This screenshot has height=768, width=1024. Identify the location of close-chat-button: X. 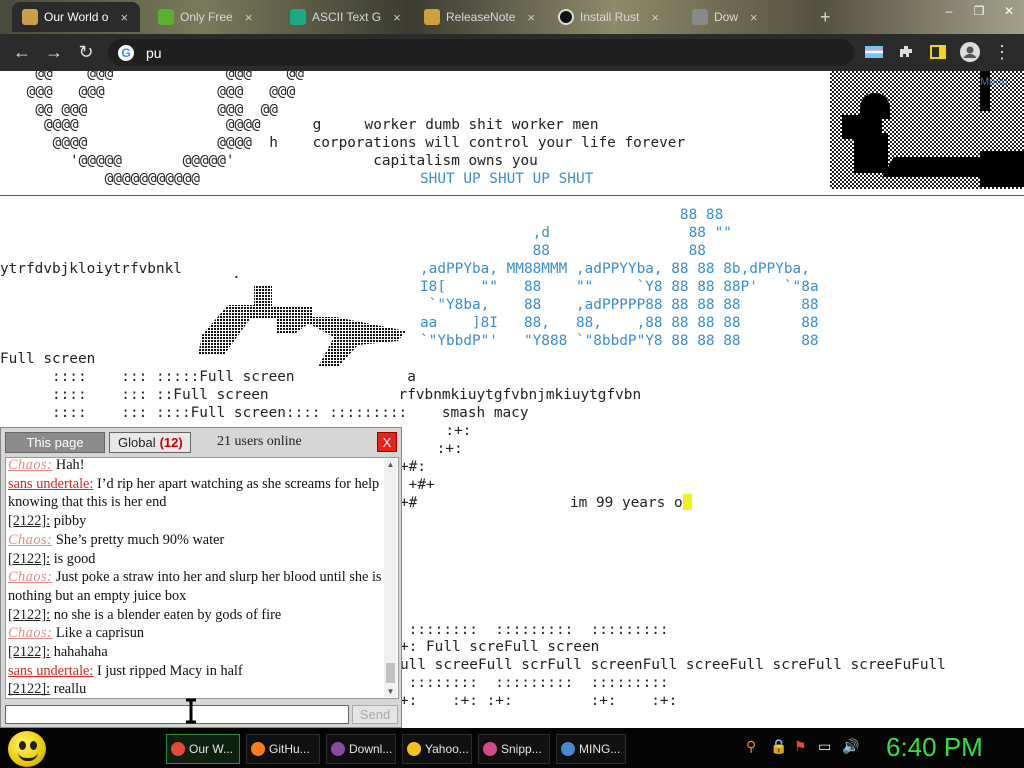
(387, 442).